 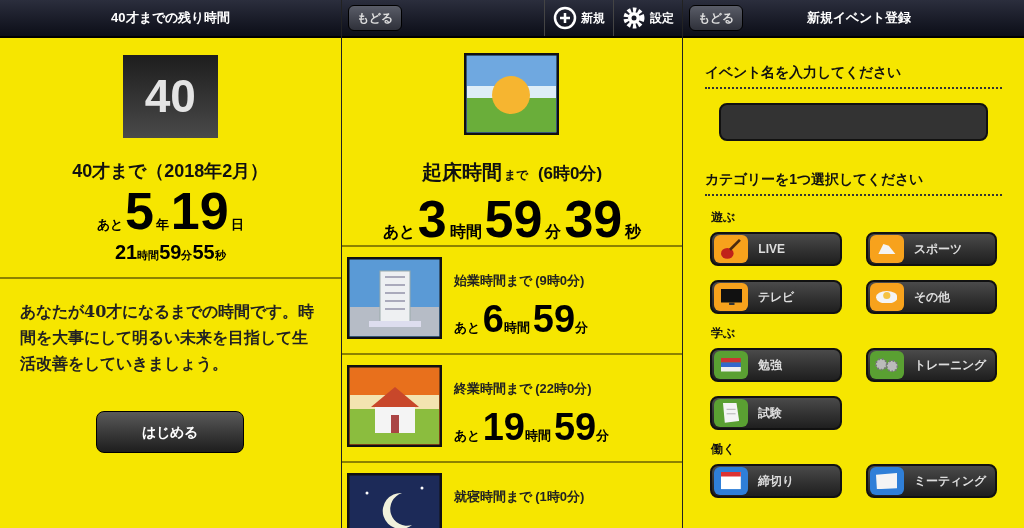 What do you see at coordinates (931, 297) in the screenshot?
I see `category-button: その他` at bounding box center [931, 297].